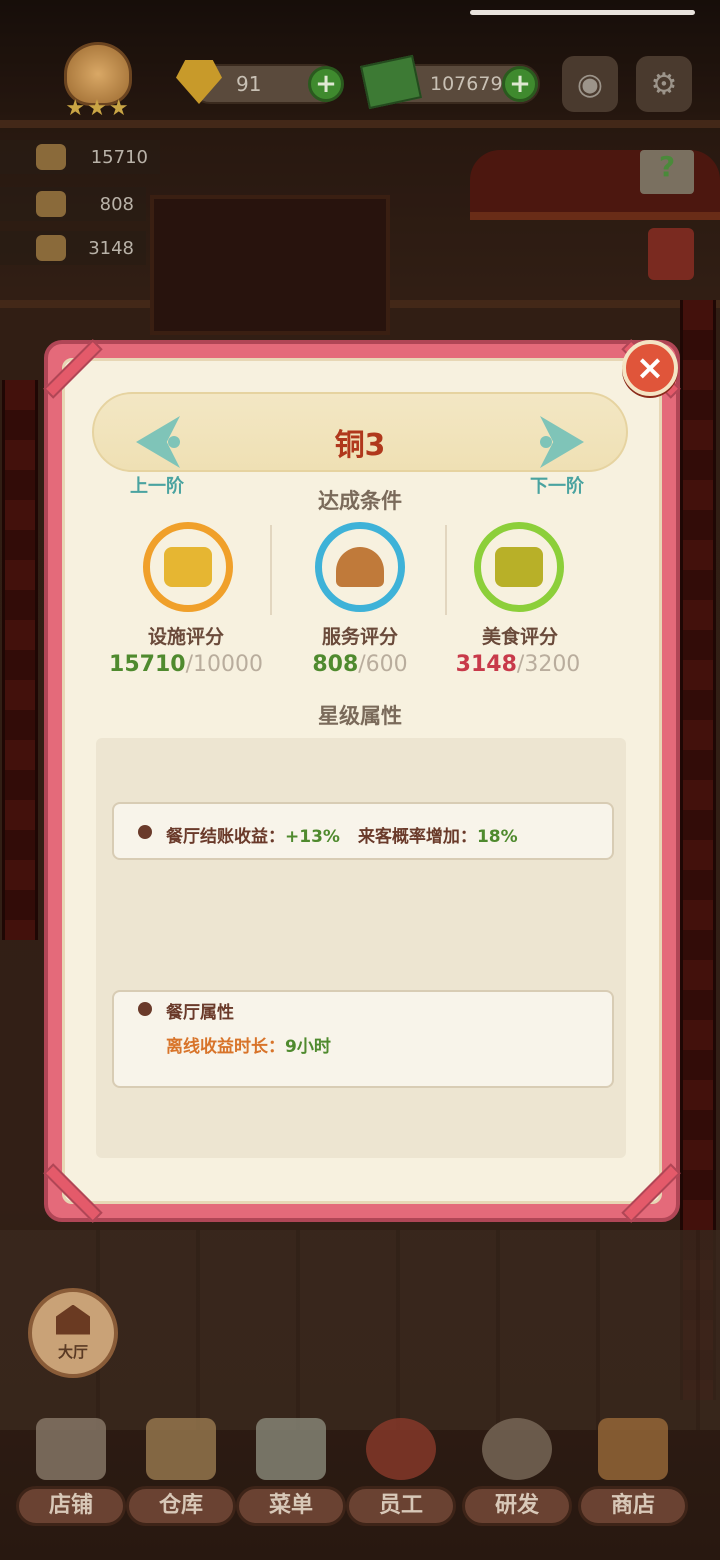  I want to click on facility-req-value: 15710/10000, so click(186, 664).